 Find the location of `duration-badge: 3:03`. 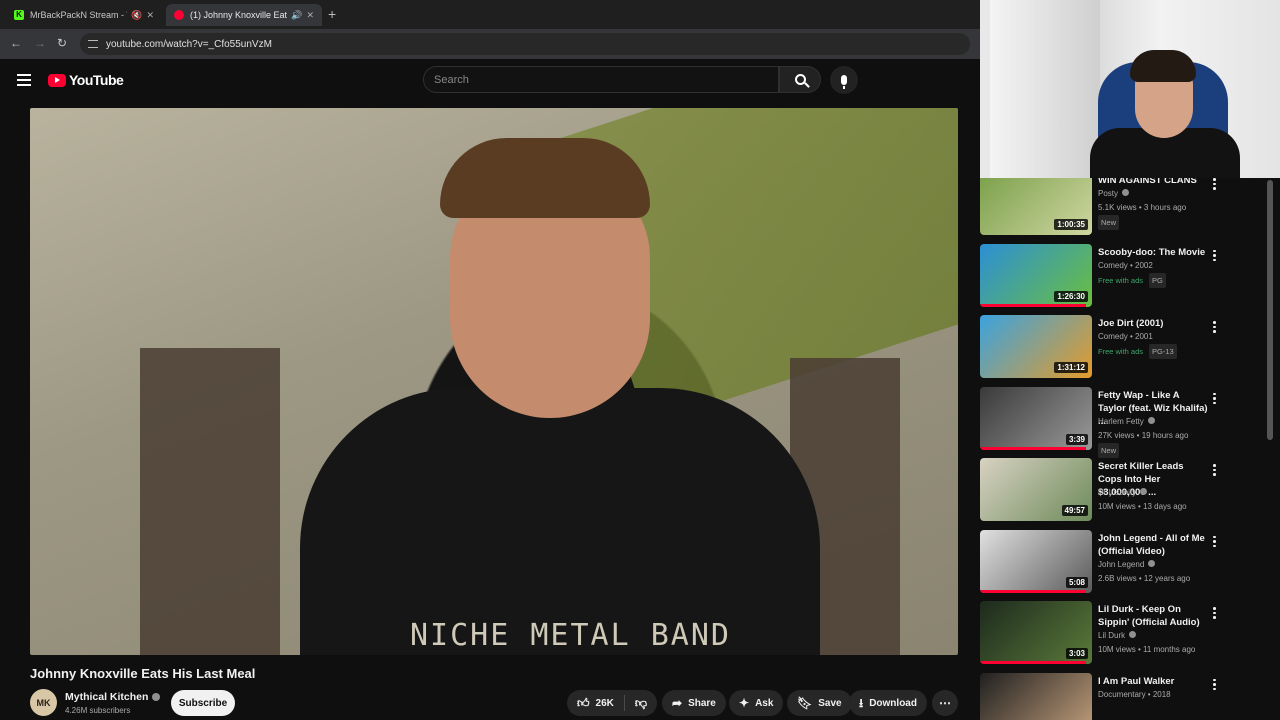

duration-badge: 3:03 is located at coordinates (1076, 653).